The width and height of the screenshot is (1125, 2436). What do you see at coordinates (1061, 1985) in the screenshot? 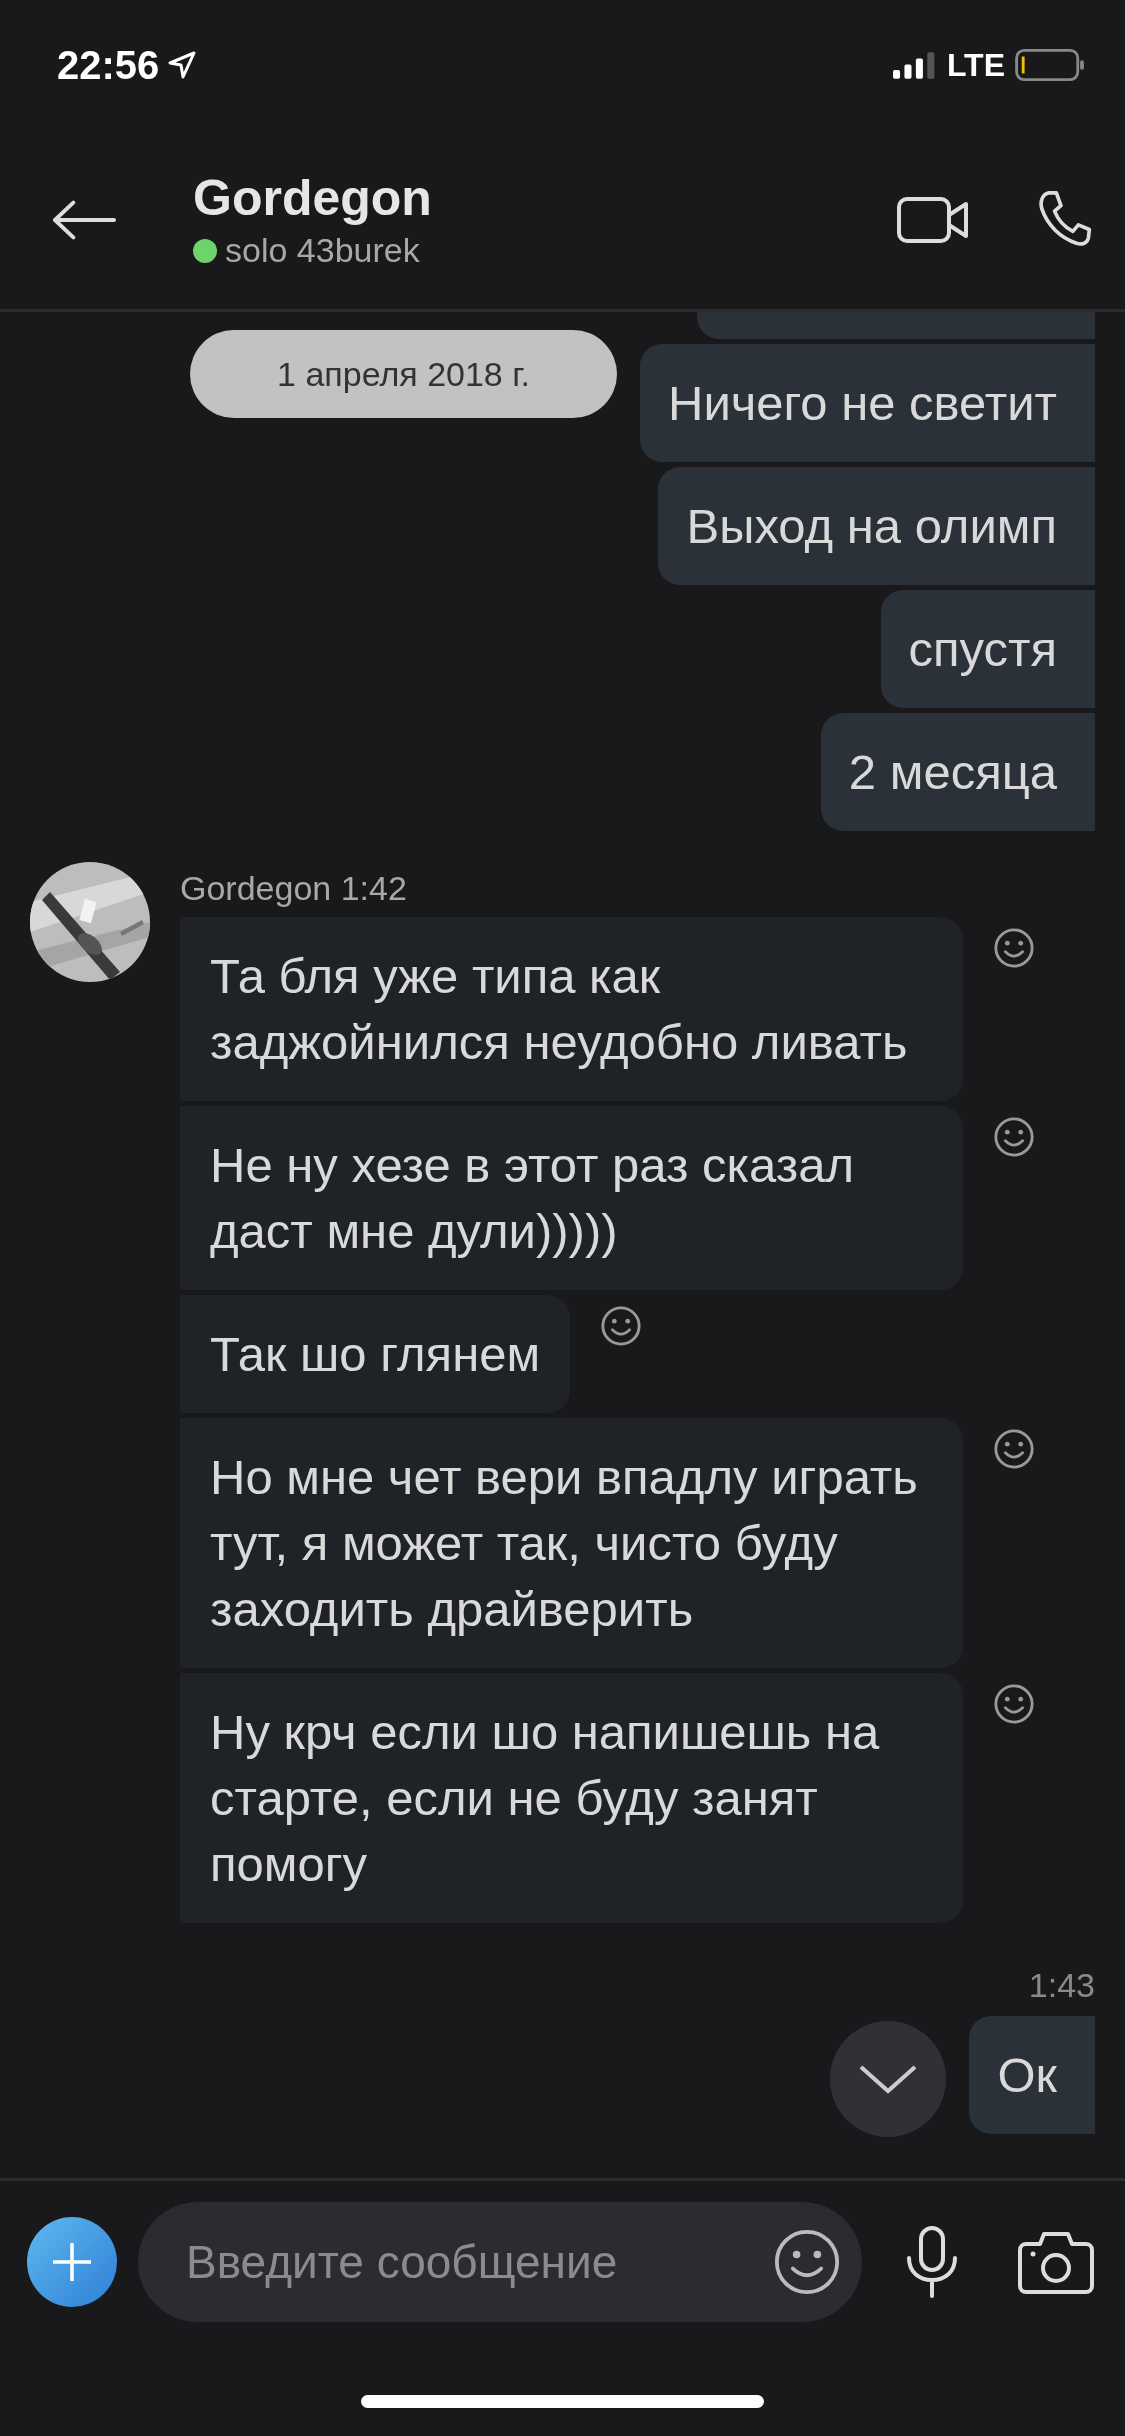
I see `message-time: 1:43` at bounding box center [1061, 1985].